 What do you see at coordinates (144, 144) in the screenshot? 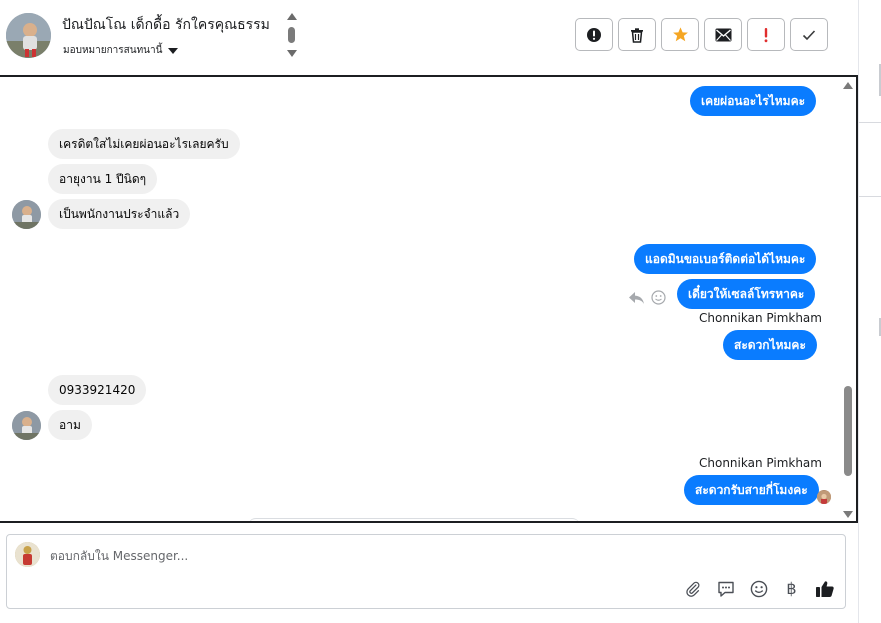
I see `message-incoming: เครดิตใสไม่เคยผ่อนอะไรเลยครับ` at bounding box center [144, 144].